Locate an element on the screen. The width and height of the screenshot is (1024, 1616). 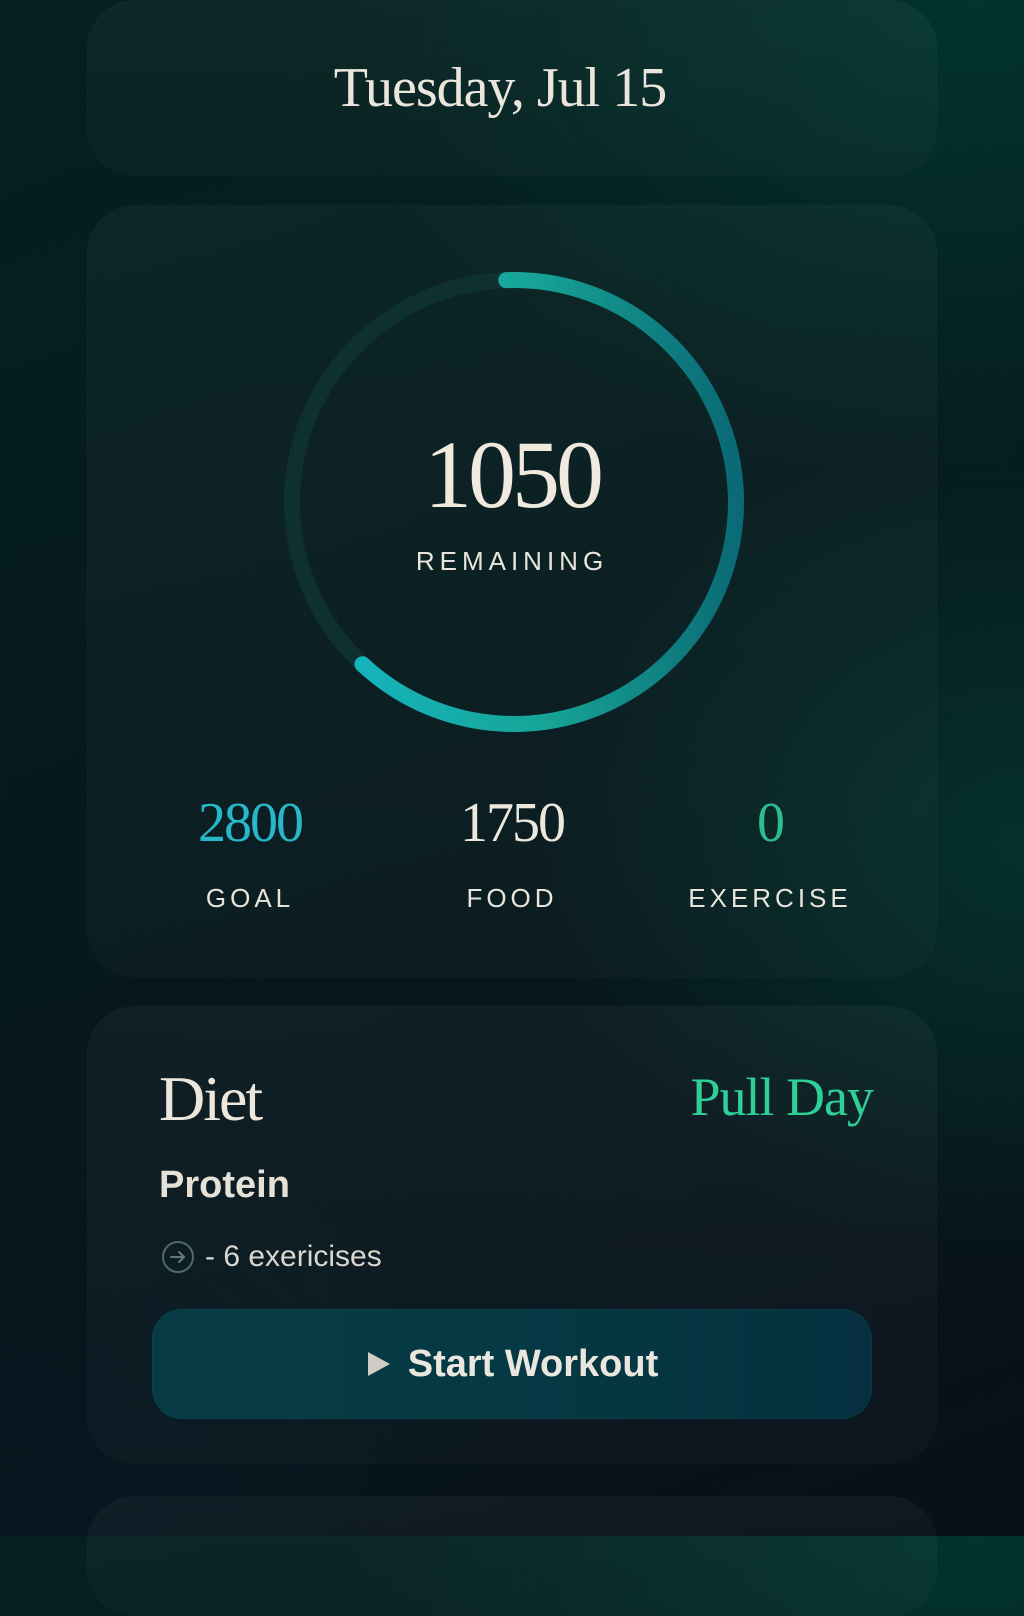
remaining-calories-label: REMAINING is located at coordinates (512, 561).